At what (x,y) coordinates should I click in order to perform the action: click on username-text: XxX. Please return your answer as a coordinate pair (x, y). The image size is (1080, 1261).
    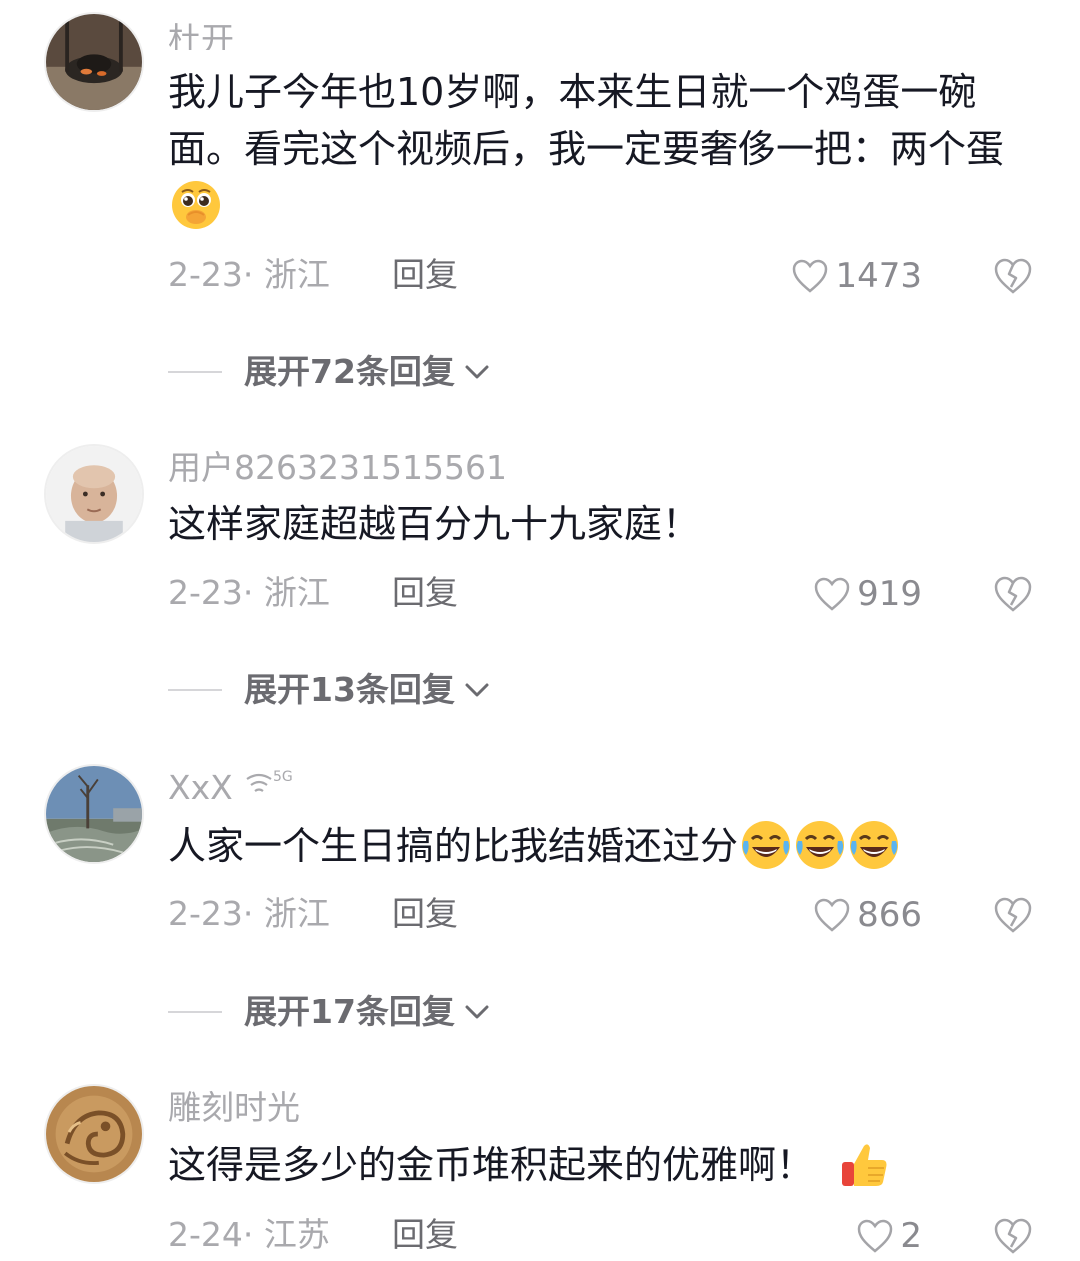
    Looking at the image, I should click on (200, 787).